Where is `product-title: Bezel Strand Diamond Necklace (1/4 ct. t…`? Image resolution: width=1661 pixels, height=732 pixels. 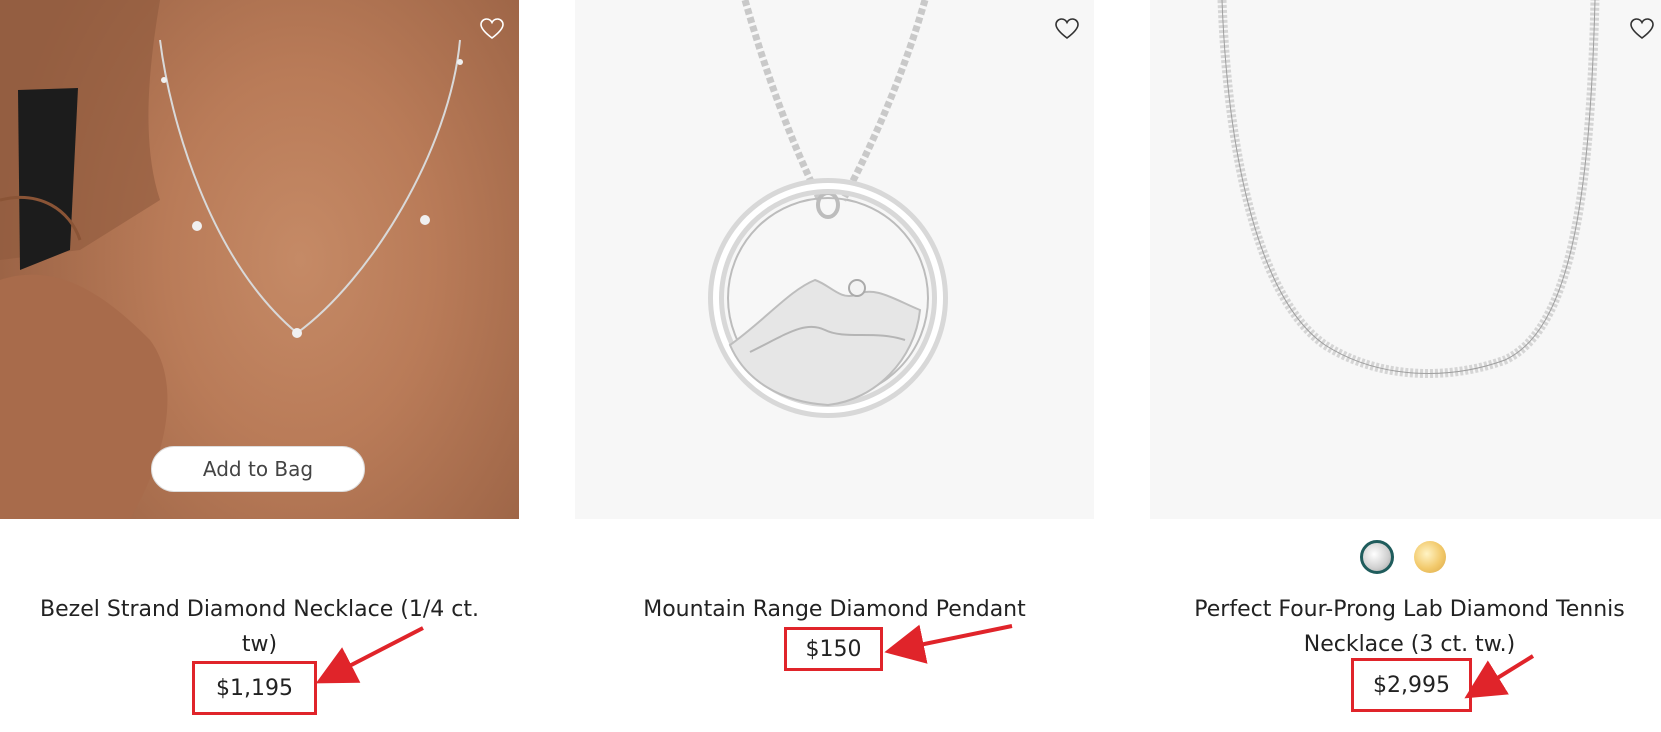
product-title: Bezel Strand Diamond Necklace (1/4 ct. t… is located at coordinates (259, 627).